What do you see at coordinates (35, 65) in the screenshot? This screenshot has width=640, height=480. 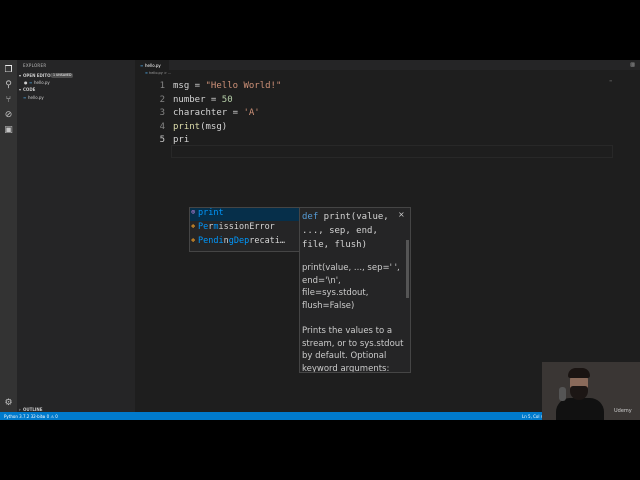 I see `explorer-title: EXPLORER` at bounding box center [35, 65].